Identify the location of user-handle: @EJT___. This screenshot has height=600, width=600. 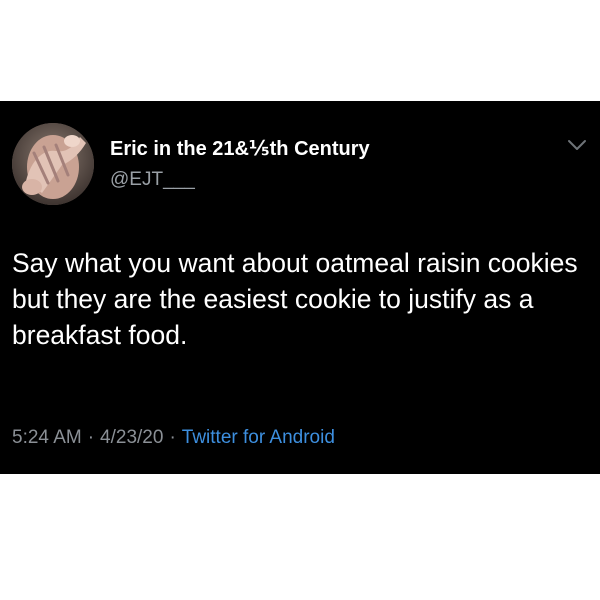
(152, 180).